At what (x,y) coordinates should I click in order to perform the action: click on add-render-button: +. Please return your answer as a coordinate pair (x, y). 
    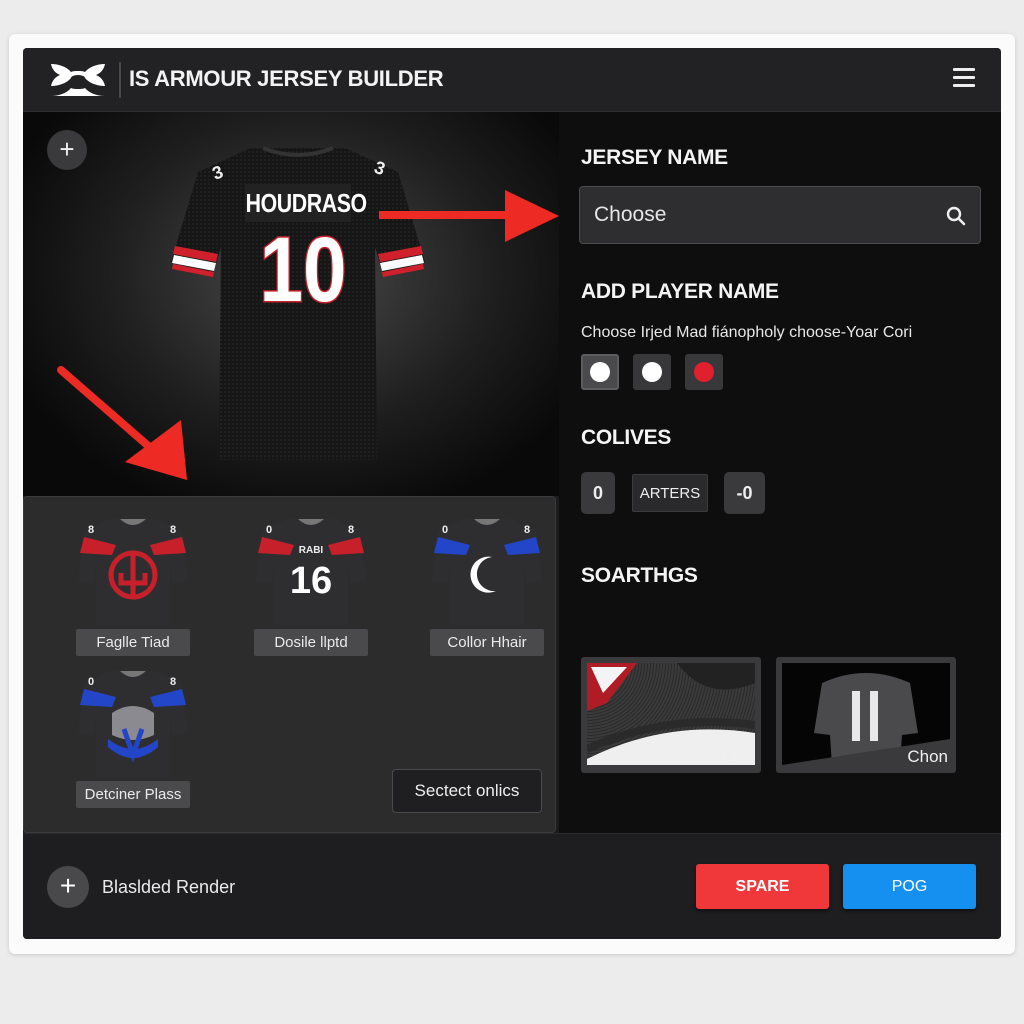
    Looking at the image, I should click on (68, 887).